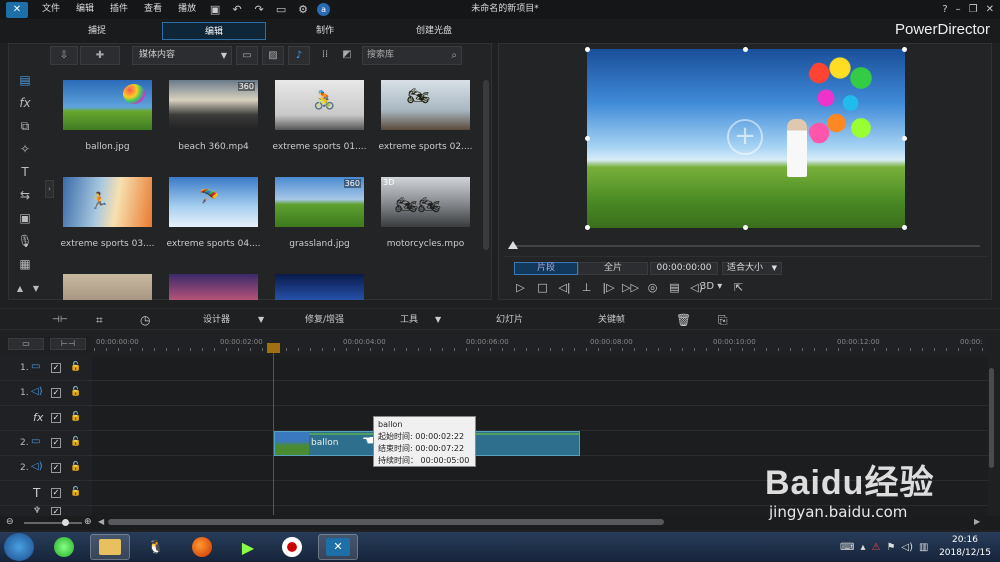 This screenshot has height=562, width=1000. I want to click on zoom-out-icon: ⊖, so click(10, 522).